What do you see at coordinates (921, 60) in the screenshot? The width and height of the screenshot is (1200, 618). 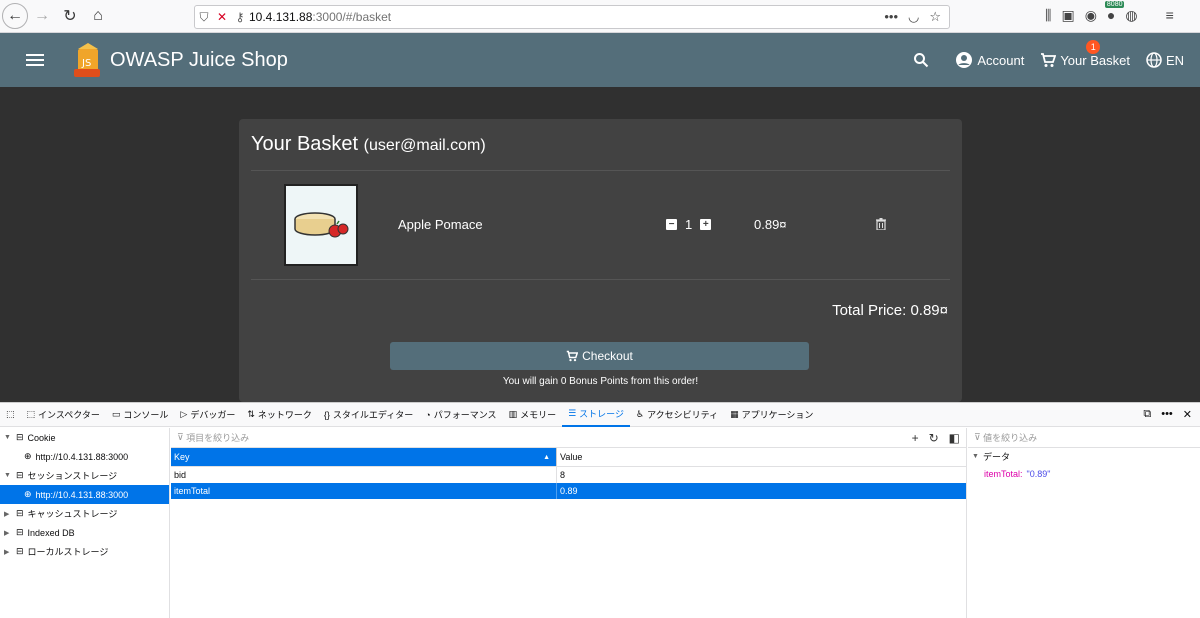 I see `search-button` at bounding box center [921, 60].